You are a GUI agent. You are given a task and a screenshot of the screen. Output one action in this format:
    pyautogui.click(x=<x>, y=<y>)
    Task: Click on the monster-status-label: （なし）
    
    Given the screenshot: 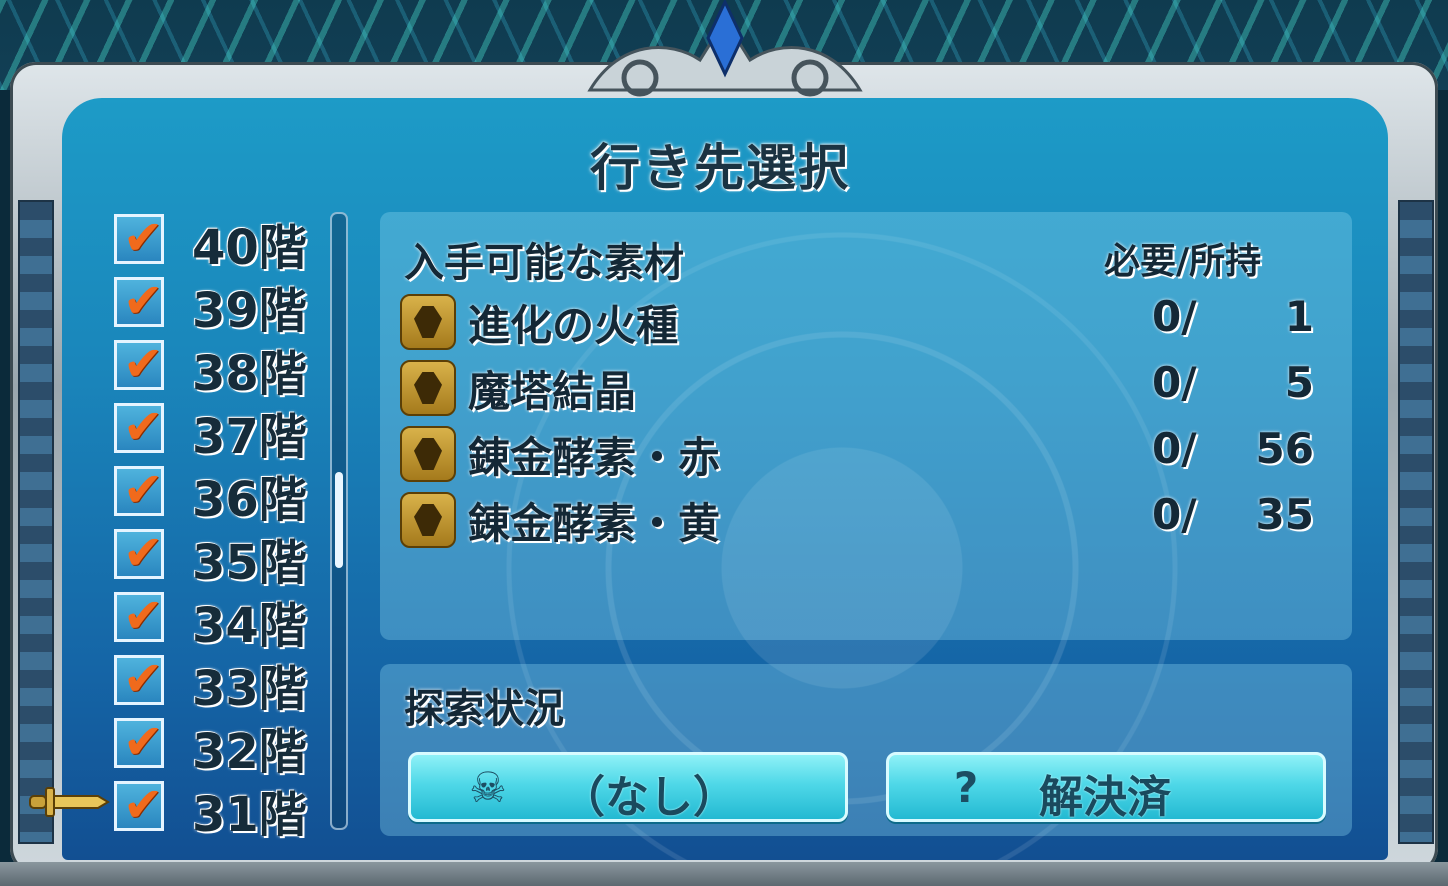 What is the action you would take?
    pyautogui.click(x=649, y=797)
    